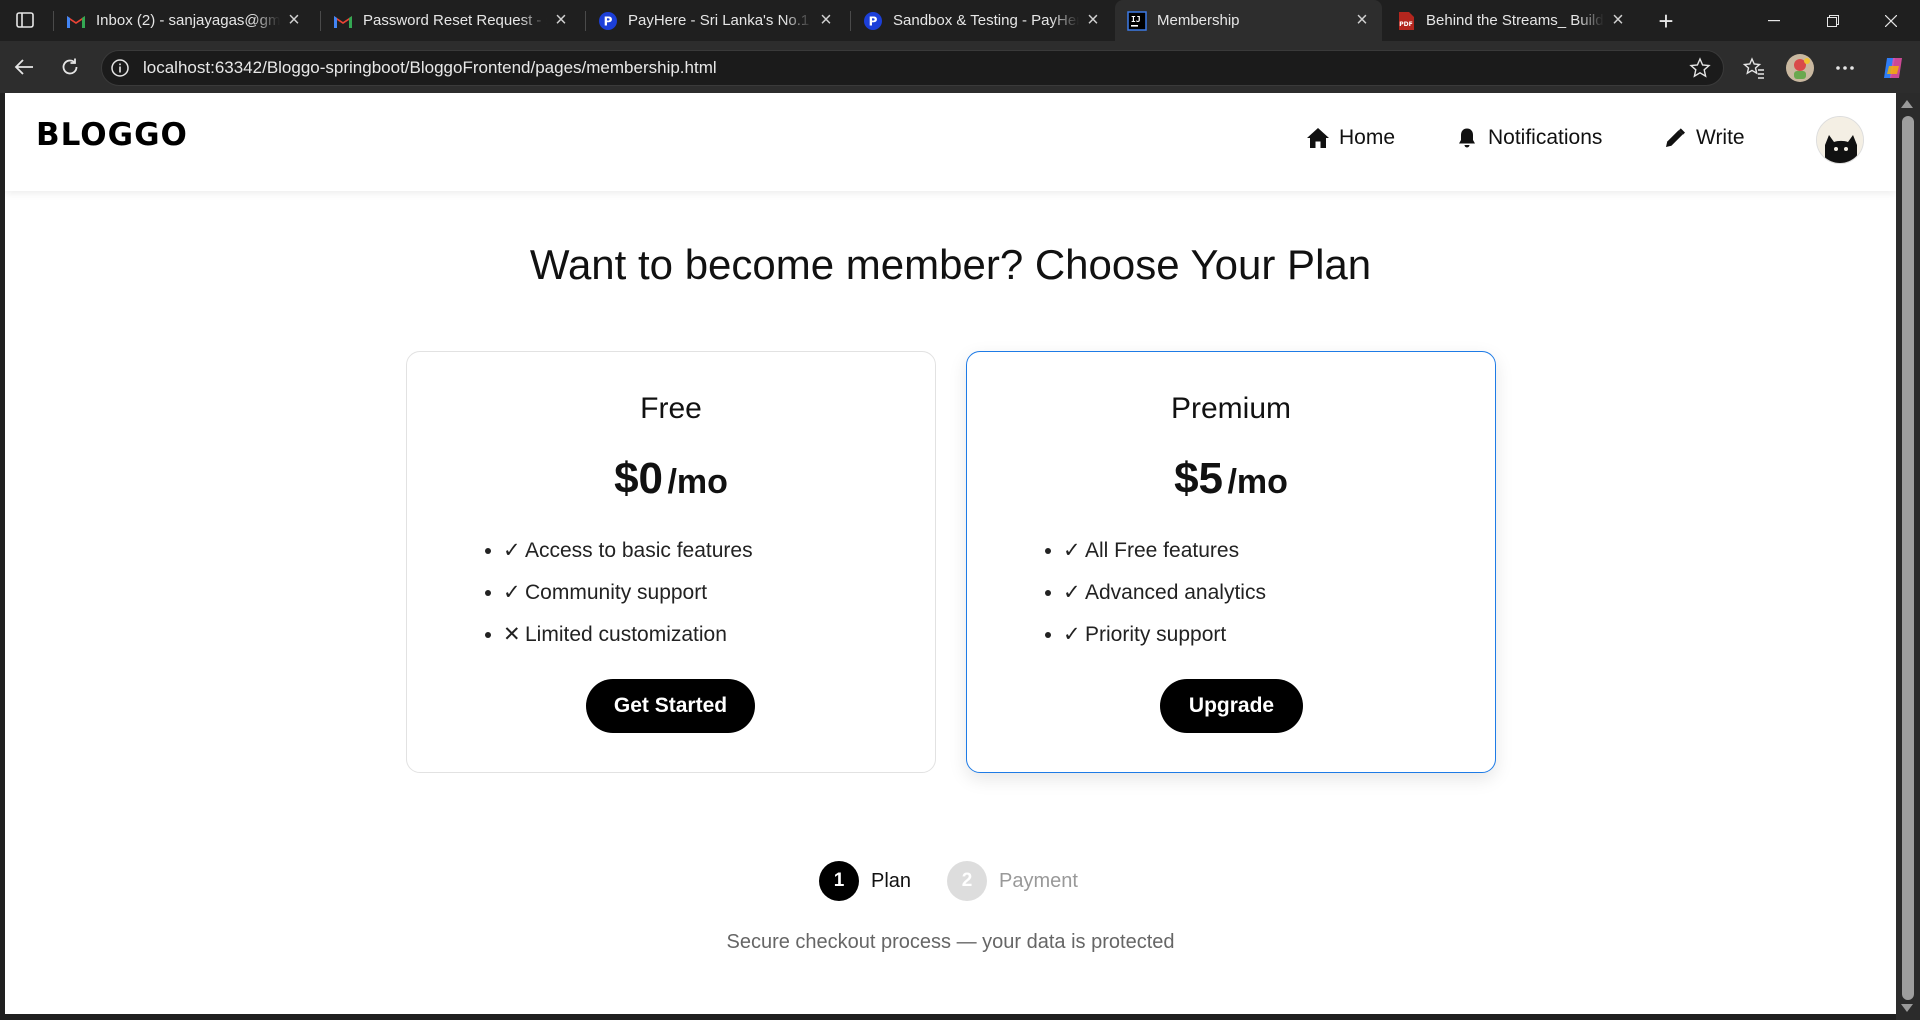 The image size is (1920, 1020). I want to click on feature-item: ✕ Limited customization, so click(619, 635).